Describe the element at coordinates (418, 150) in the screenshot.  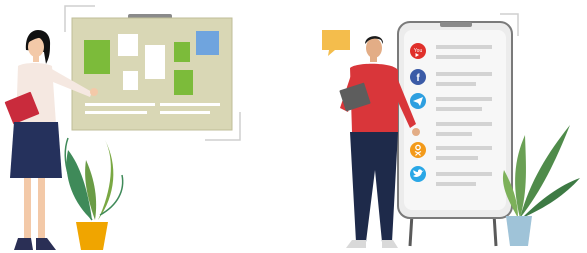
I see `odnoklassniki-icon` at that location.